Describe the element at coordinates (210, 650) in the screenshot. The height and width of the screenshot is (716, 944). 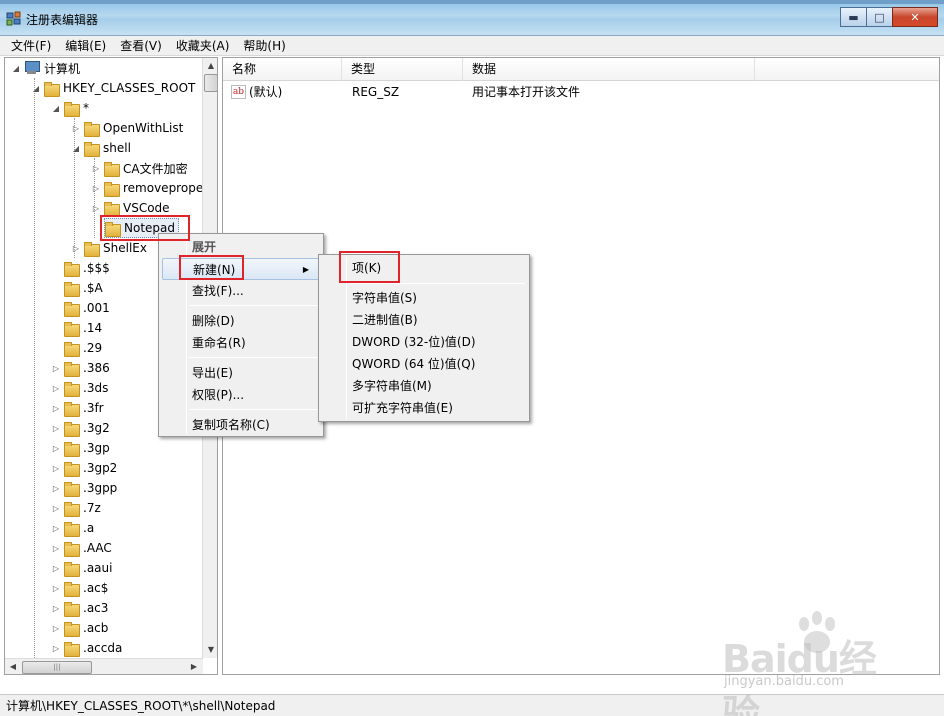
I see `scroll-down-arrow-icon: ▼` at that location.